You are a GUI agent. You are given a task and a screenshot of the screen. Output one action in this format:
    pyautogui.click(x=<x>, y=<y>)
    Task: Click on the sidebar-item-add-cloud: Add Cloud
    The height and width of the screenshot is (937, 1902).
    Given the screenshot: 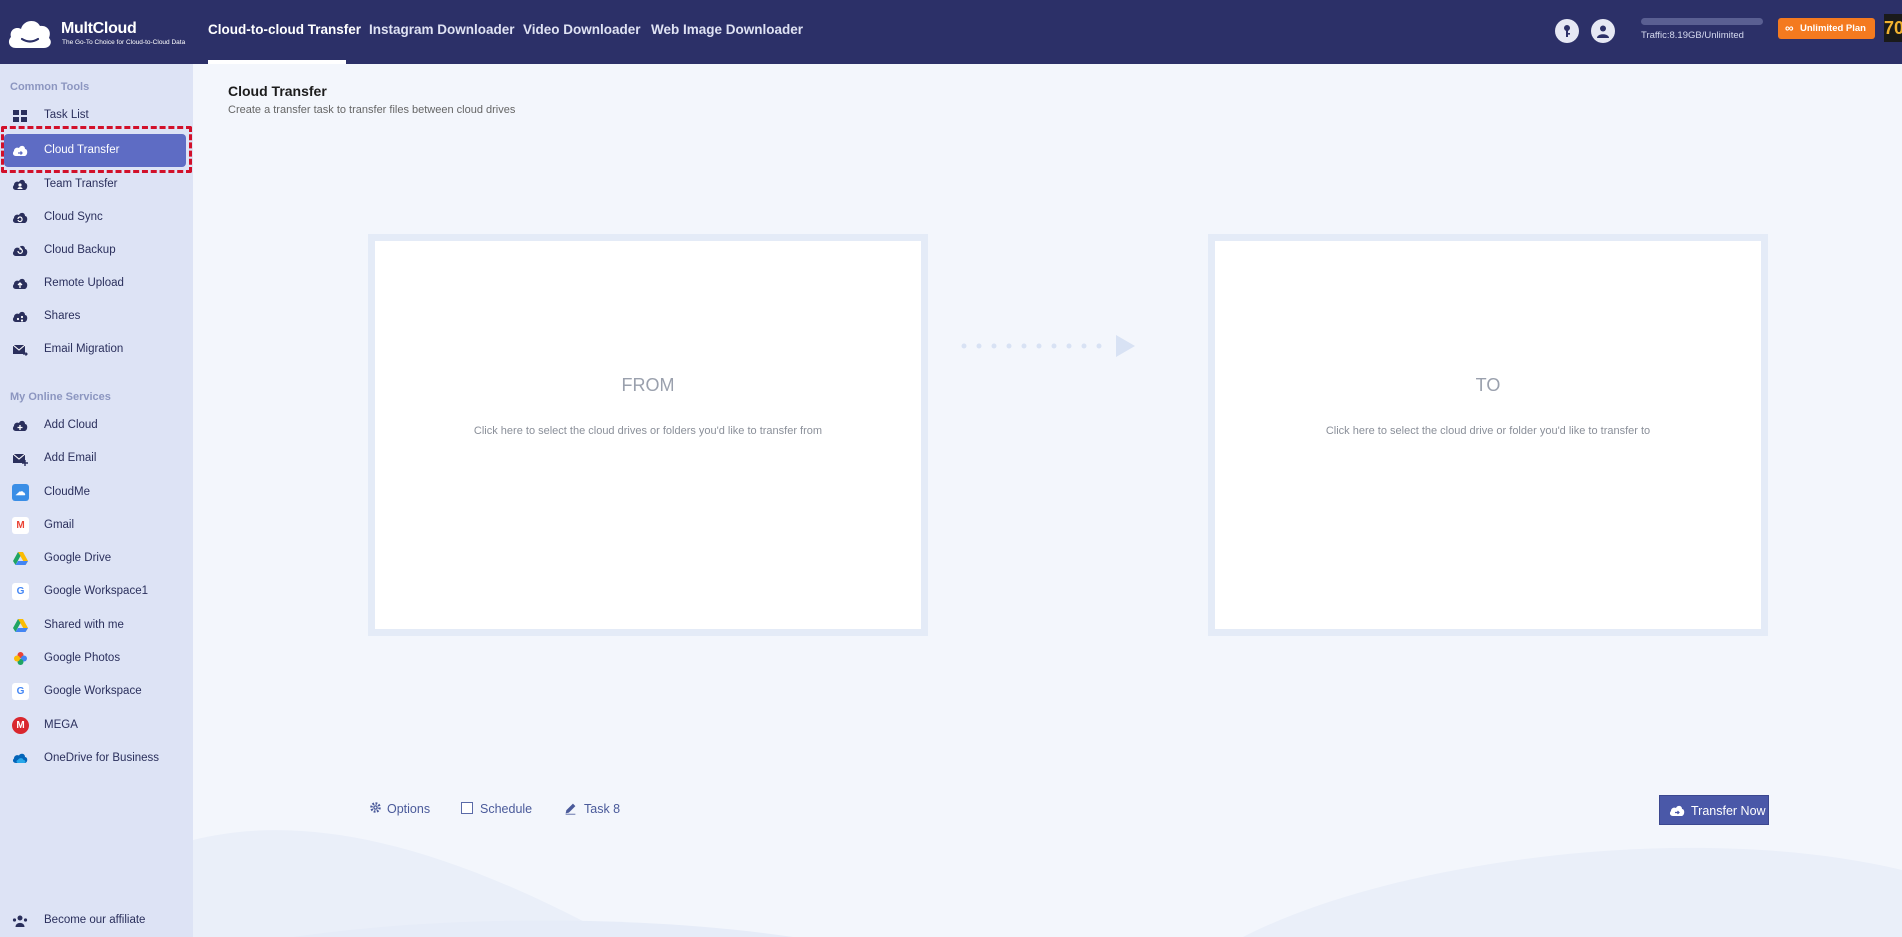 What is the action you would take?
    pyautogui.click(x=96, y=425)
    